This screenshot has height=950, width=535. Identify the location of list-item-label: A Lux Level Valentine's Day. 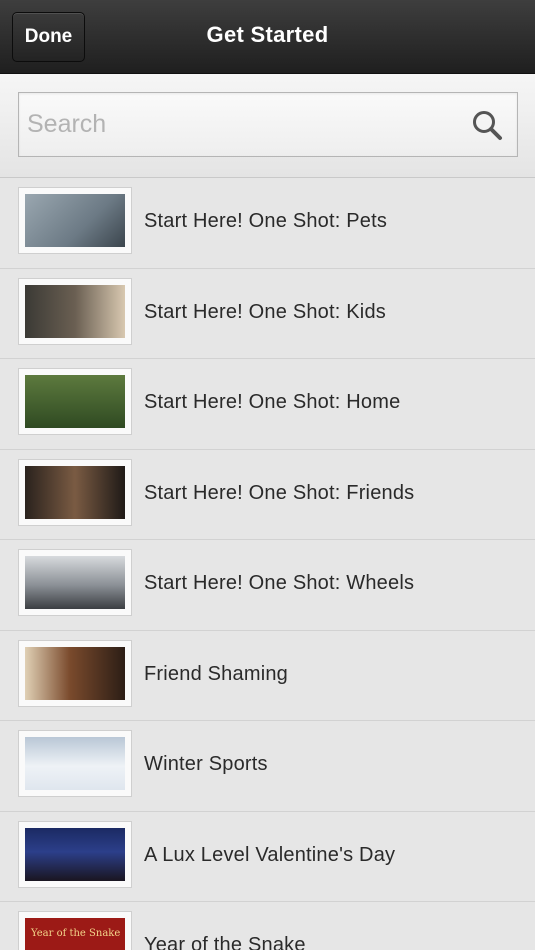
(270, 854).